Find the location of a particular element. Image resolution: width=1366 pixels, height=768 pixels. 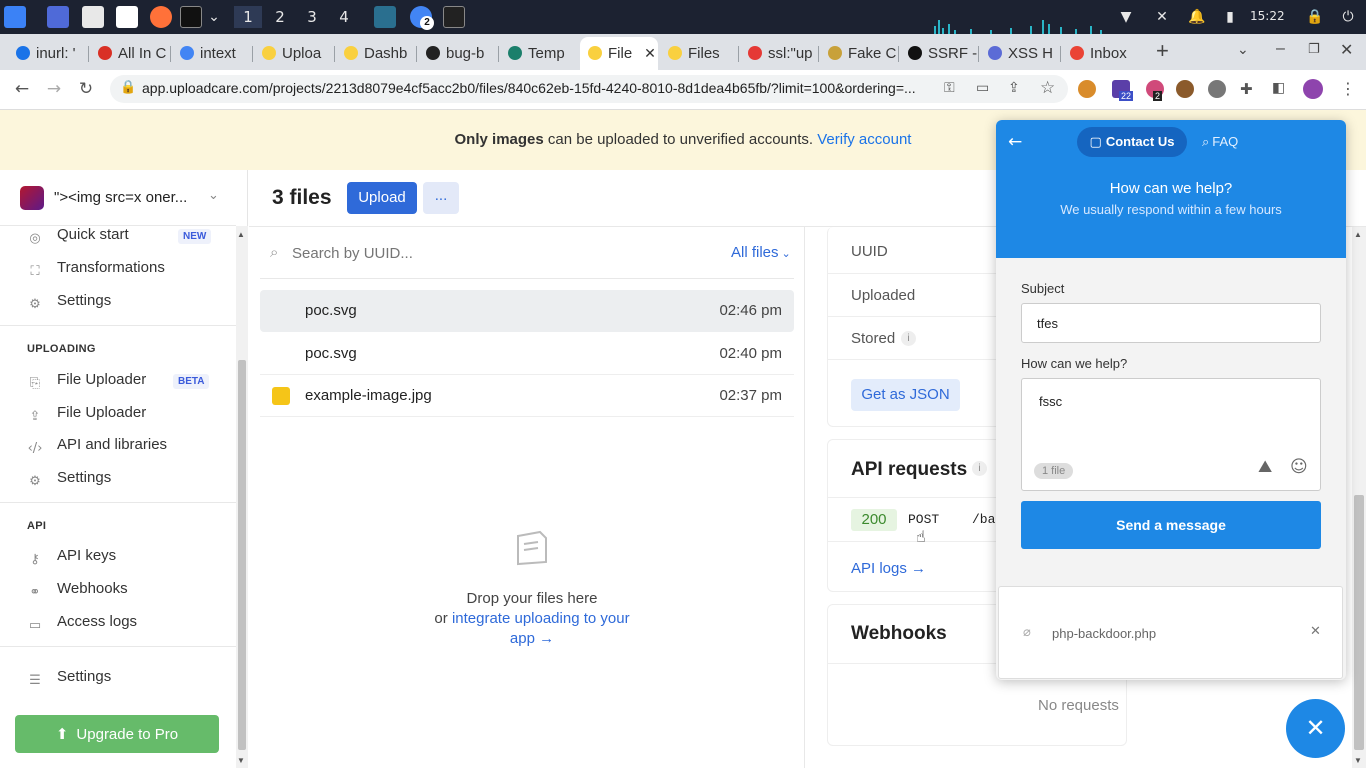

sidebar-item-account-settings: ☰ Settings is located at coordinates (69, 678).